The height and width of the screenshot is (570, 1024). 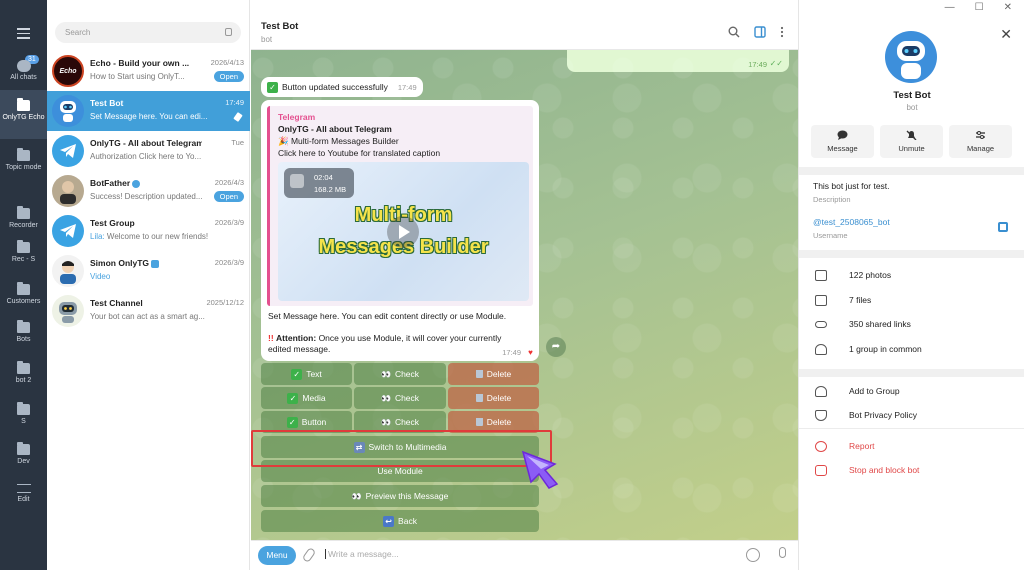 I want to click on folder-dev: Dev, so click(x=23, y=454).